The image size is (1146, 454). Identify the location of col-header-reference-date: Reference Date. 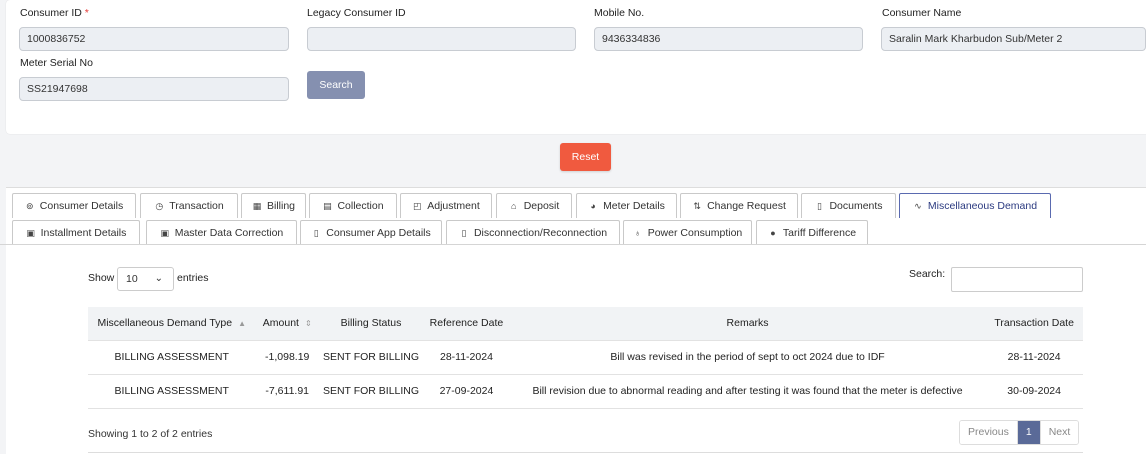
(466, 323).